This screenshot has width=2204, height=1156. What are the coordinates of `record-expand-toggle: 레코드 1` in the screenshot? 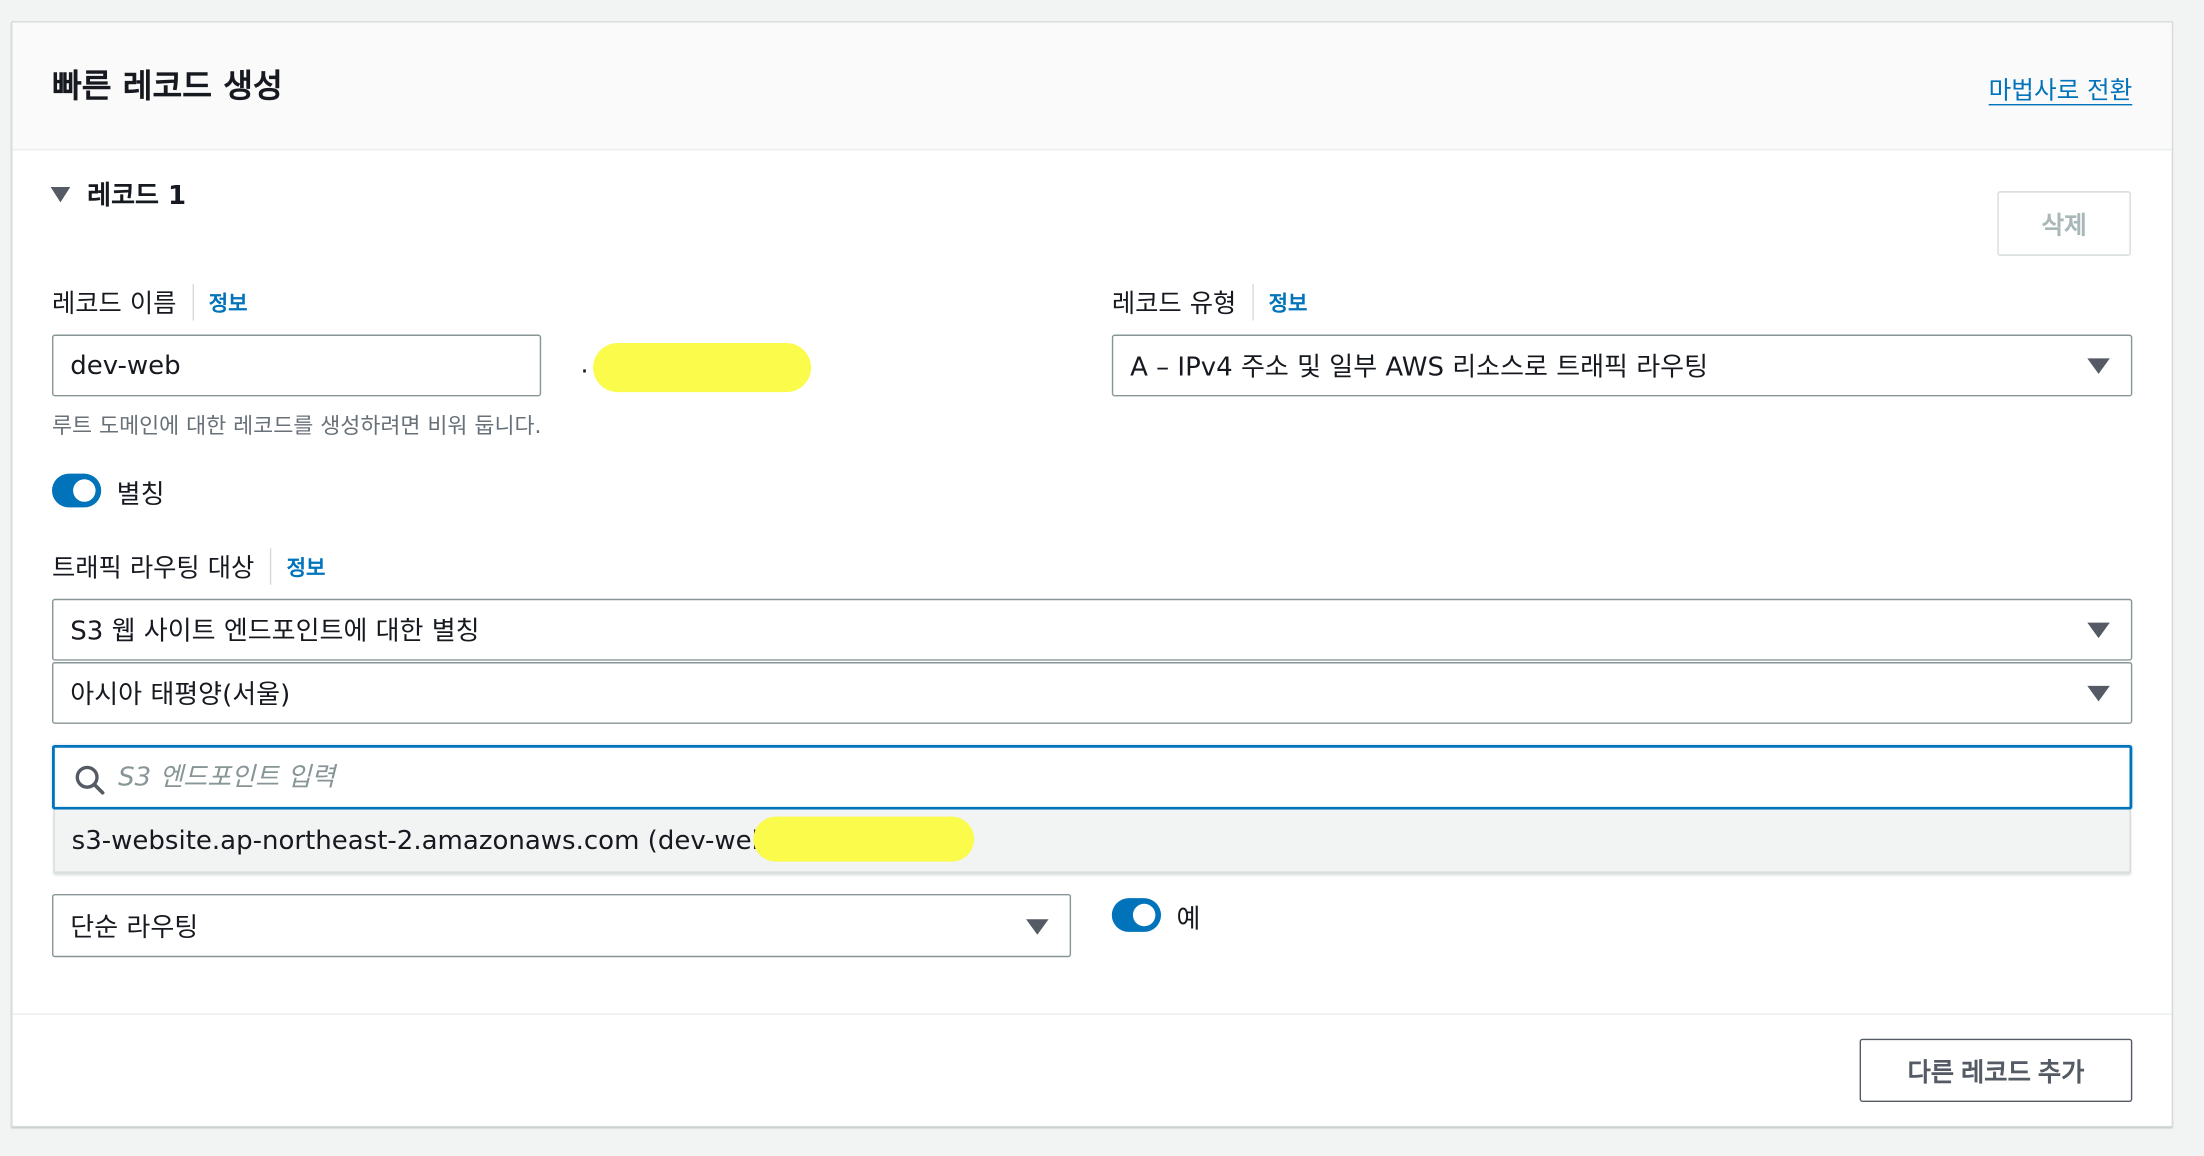 It's located at (118, 194).